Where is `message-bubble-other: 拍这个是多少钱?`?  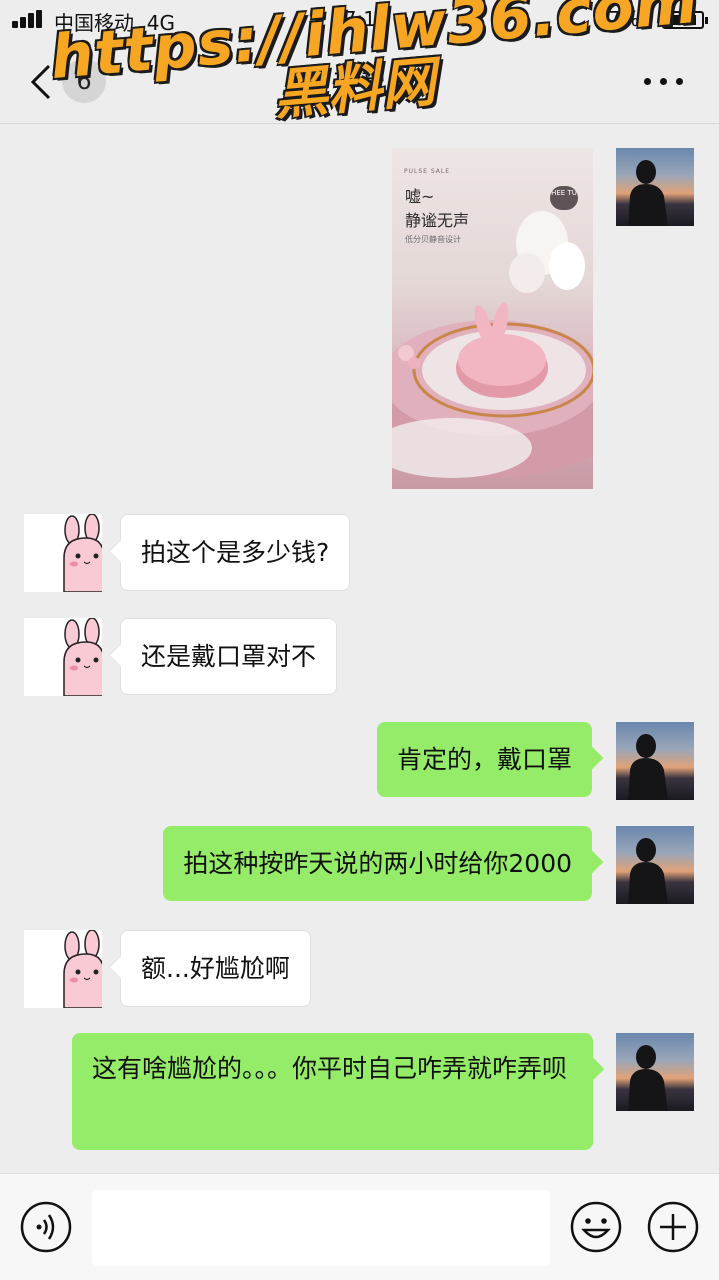 message-bubble-other: 拍这个是多少钱? is located at coordinates (235, 552).